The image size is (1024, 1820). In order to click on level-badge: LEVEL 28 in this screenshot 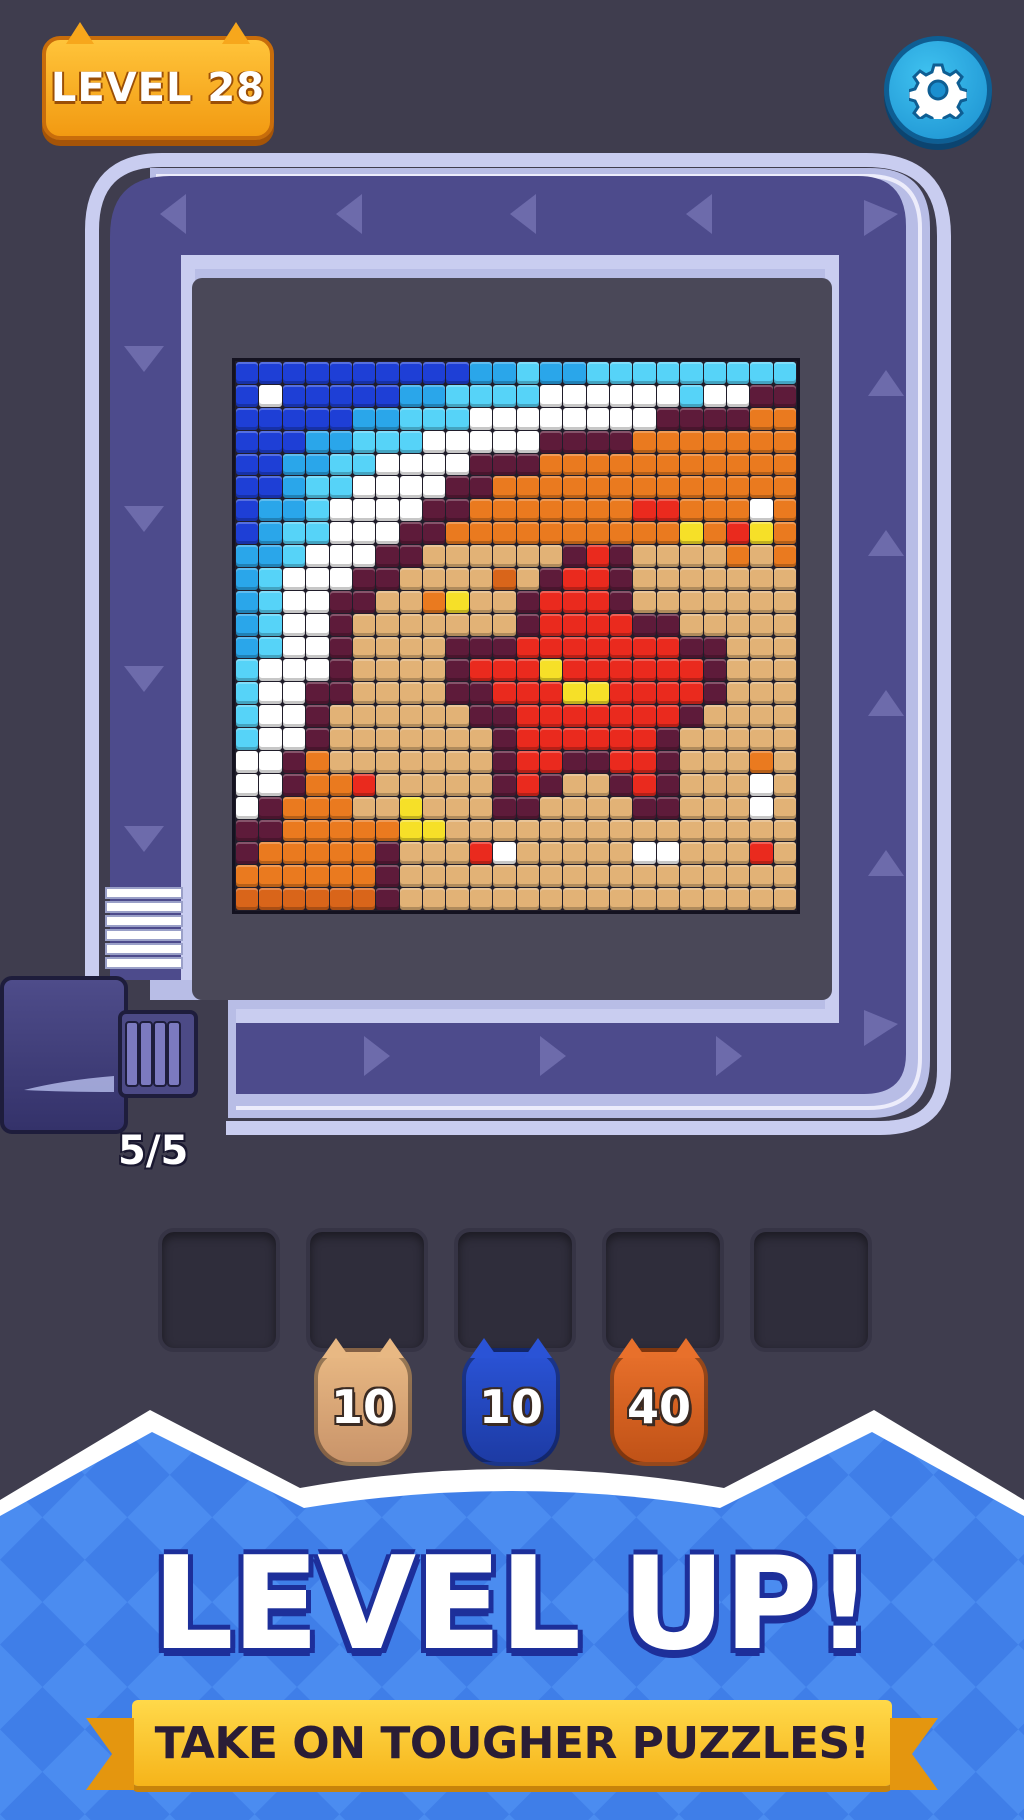, I will do `click(158, 81)`.